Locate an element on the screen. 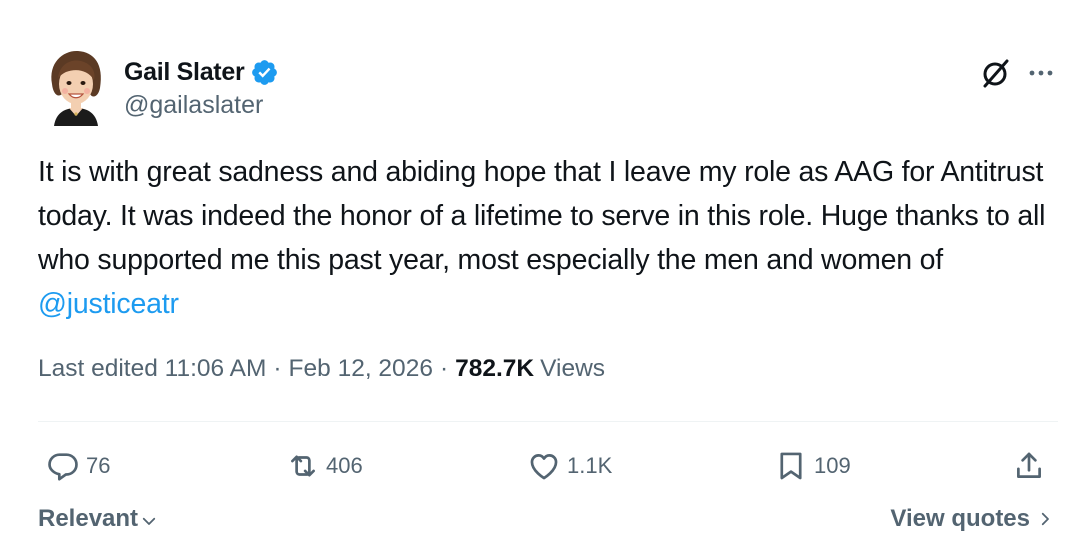 This screenshot has height=558, width=1088. mention-link: @justiceatr is located at coordinates (108, 304).